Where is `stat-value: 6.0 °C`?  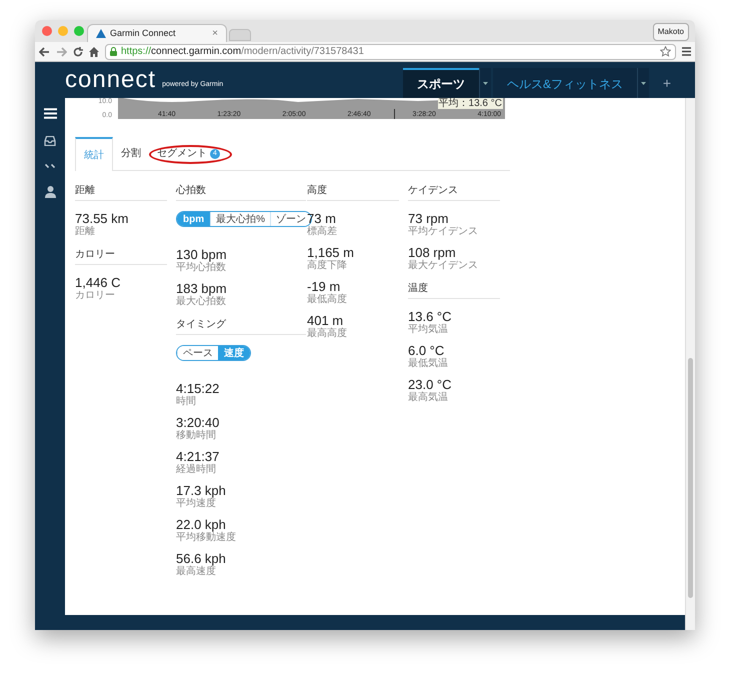 stat-value: 6.0 °C is located at coordinates (427, 350).